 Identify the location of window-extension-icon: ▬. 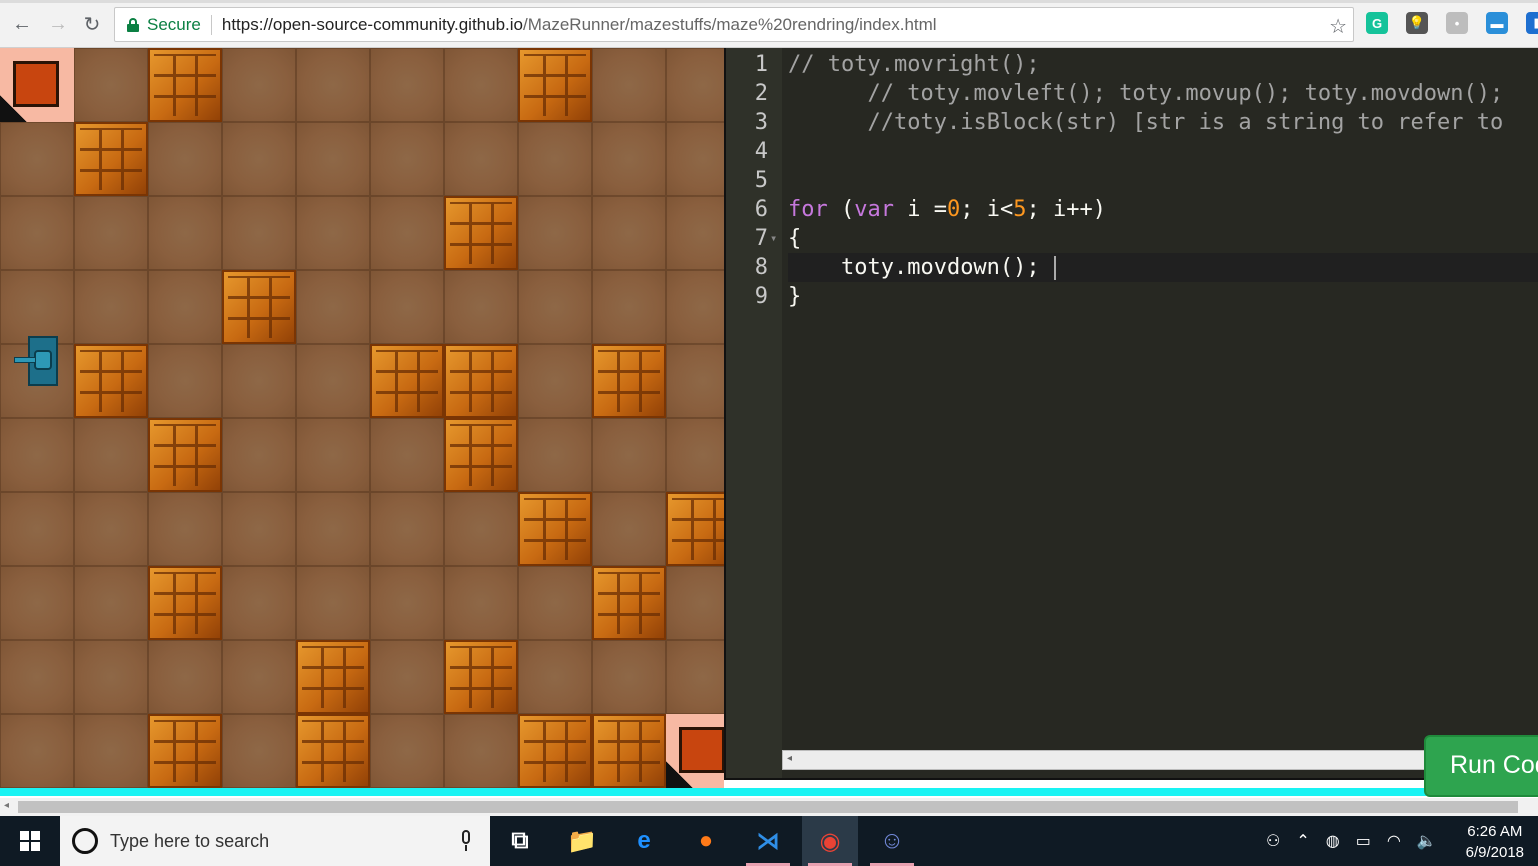
(1497, 23).